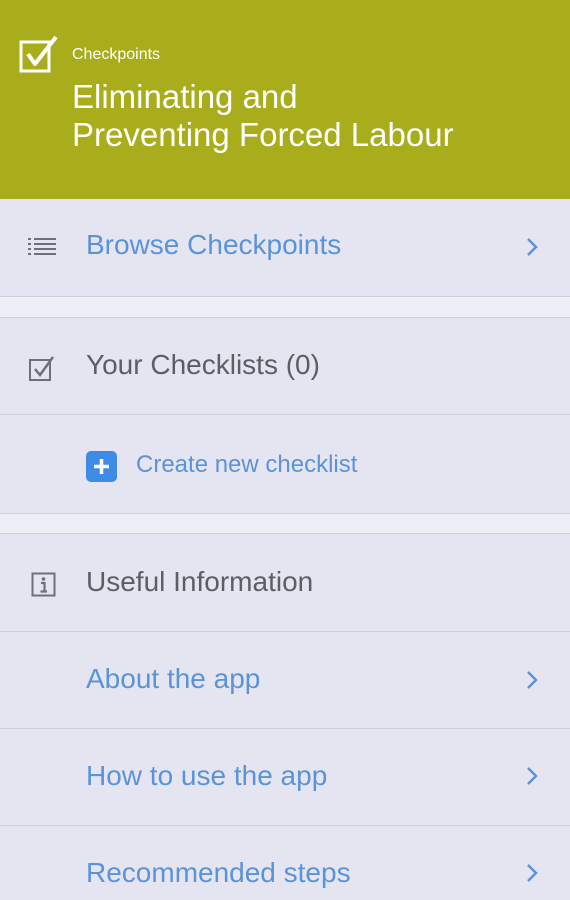 This screenshot has height=900, width=570. I want to click on menu-item-label: About the app, so click(173, 678).